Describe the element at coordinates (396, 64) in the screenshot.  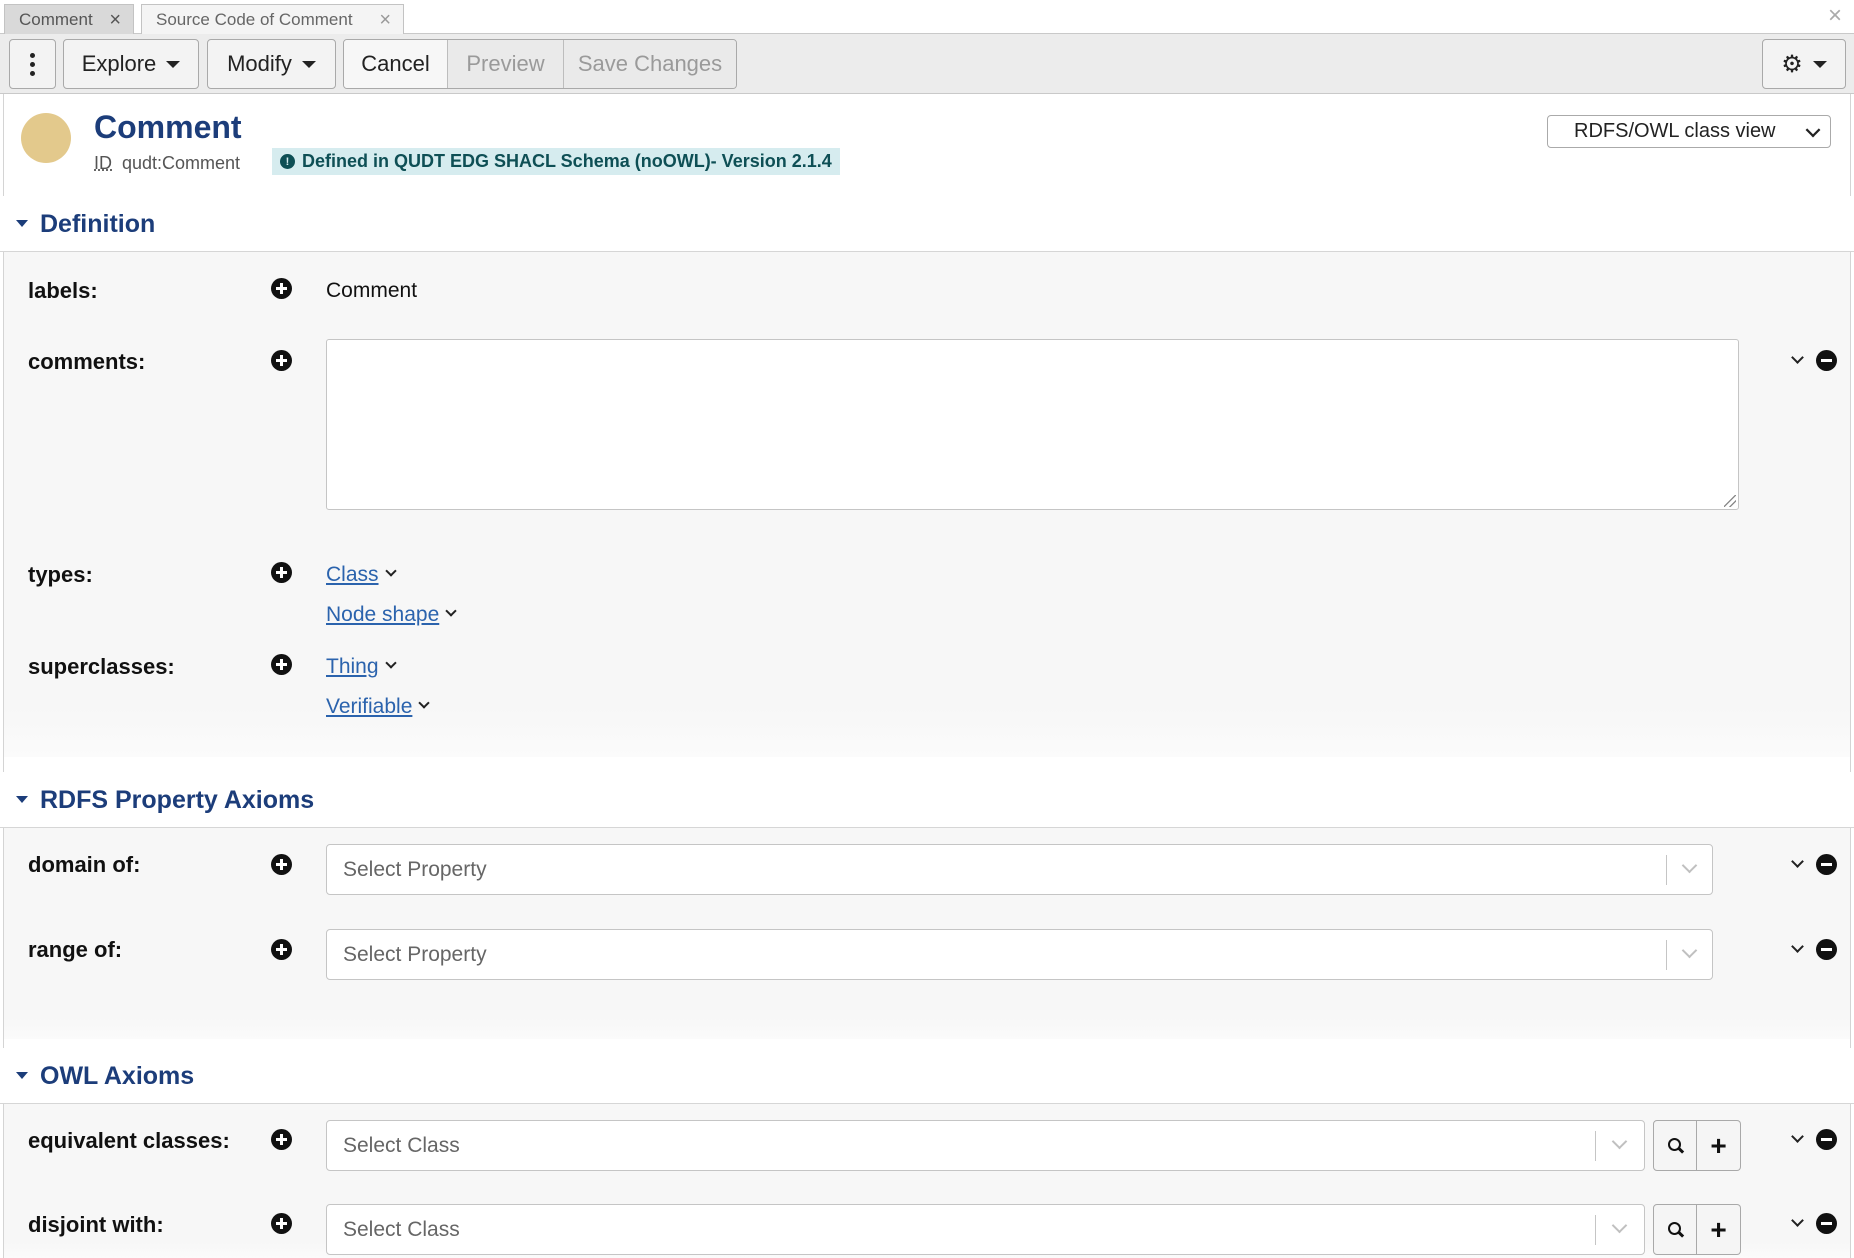
I see `cancel-button: Cancel` at that location.